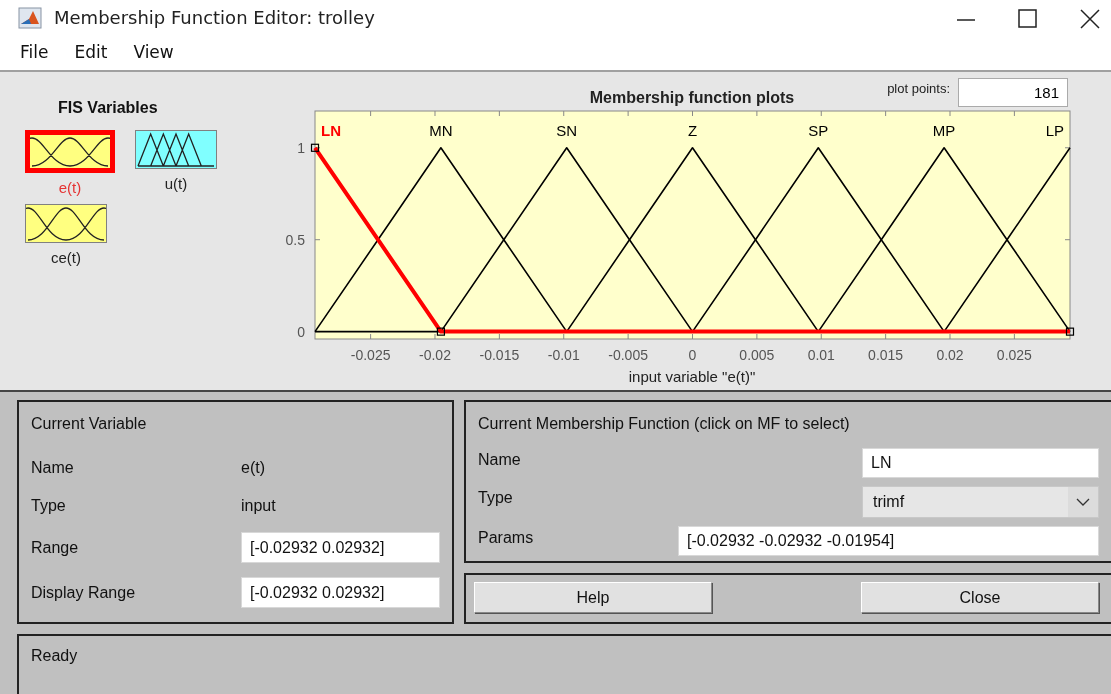 The image size is (1111, 694). Describe the element at coordinates (692, 355) in the screenshot. I see `x-tick-label: 0` at that location.